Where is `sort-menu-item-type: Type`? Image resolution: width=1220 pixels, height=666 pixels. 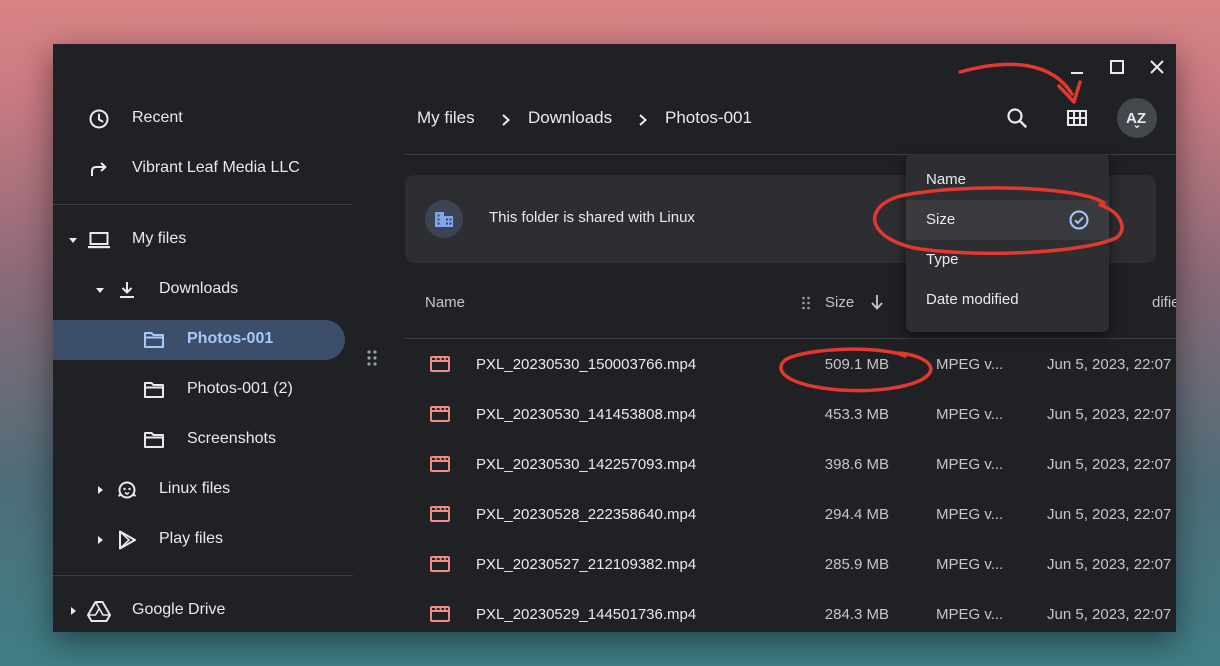
sort-menu-item-type: Type is located at coordinates (1007, 260).